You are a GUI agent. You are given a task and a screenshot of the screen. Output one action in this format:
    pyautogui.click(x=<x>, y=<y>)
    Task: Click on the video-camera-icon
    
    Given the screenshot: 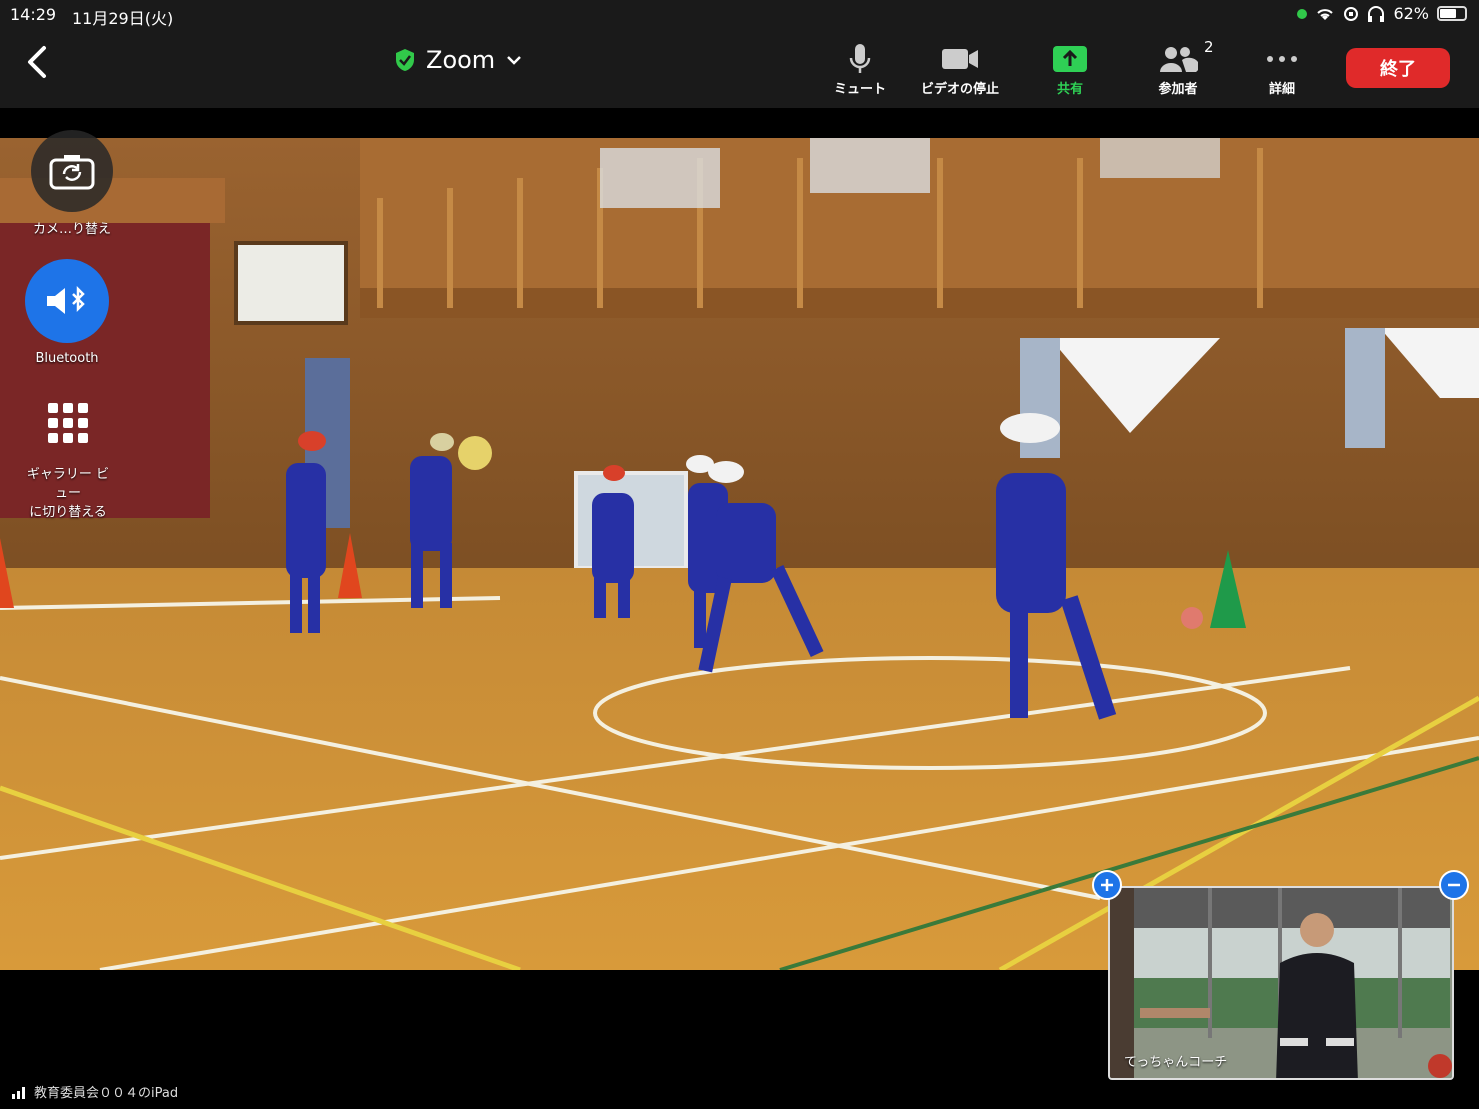 What is the action you would take?
    pyautogui.click(x=960, y=59)
    